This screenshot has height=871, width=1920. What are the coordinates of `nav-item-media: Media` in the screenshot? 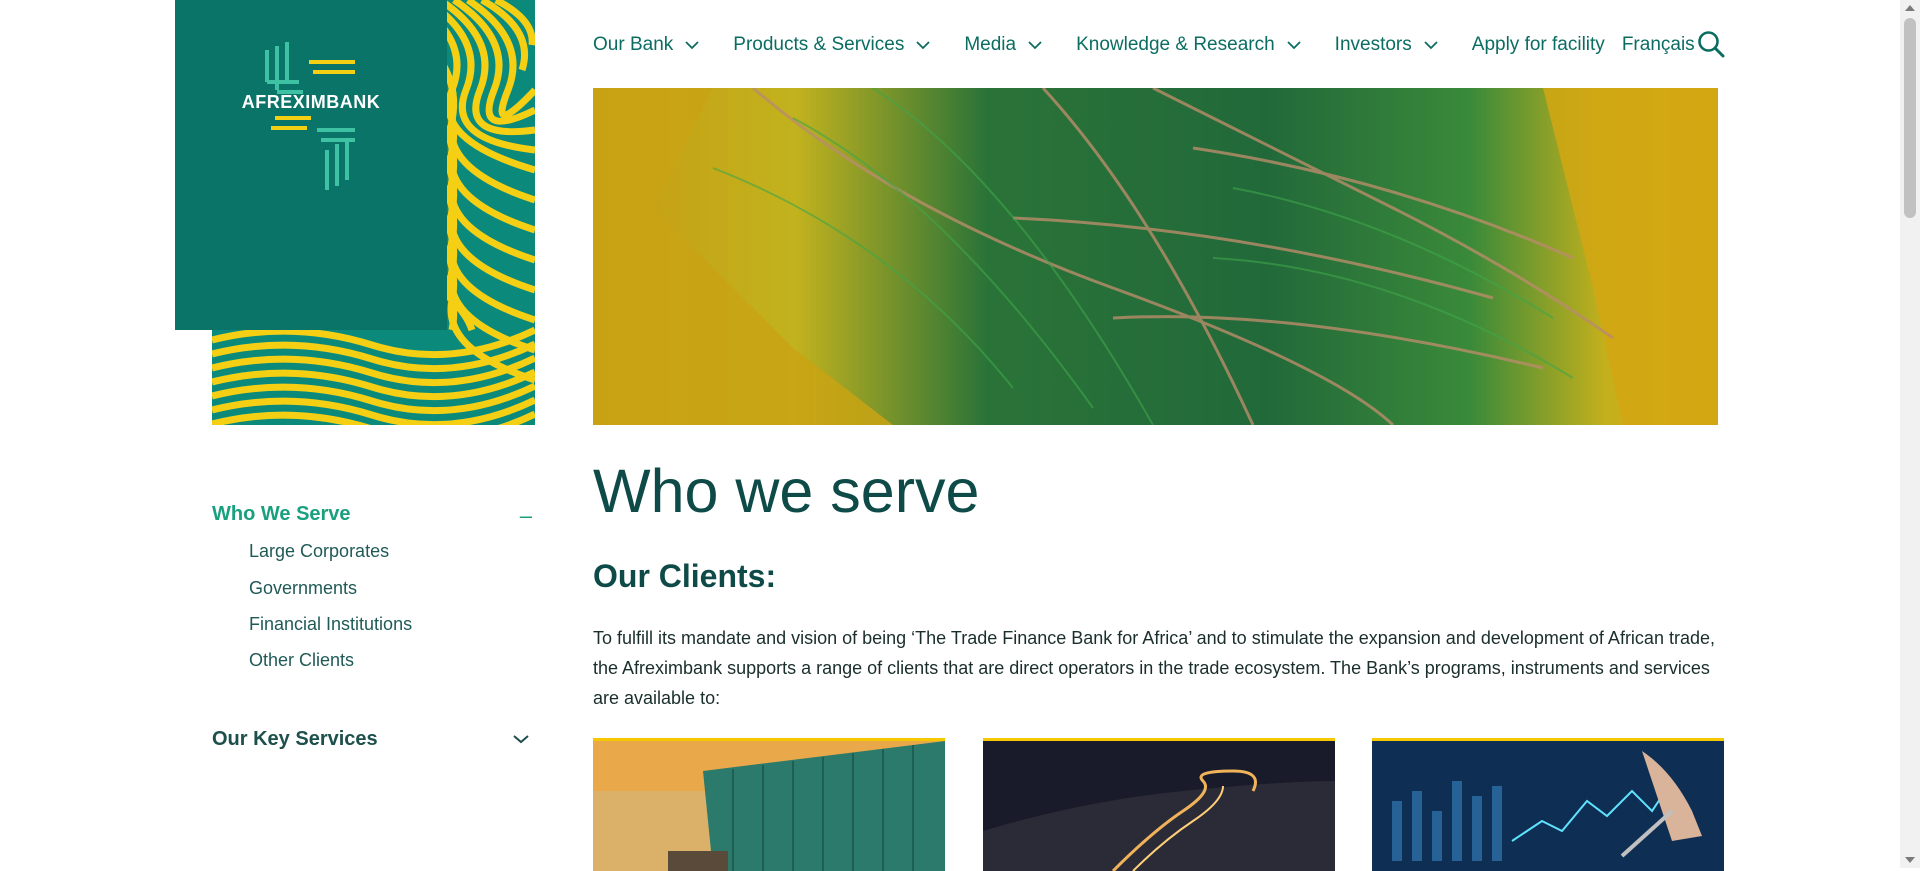 It's located at (1003, 45).